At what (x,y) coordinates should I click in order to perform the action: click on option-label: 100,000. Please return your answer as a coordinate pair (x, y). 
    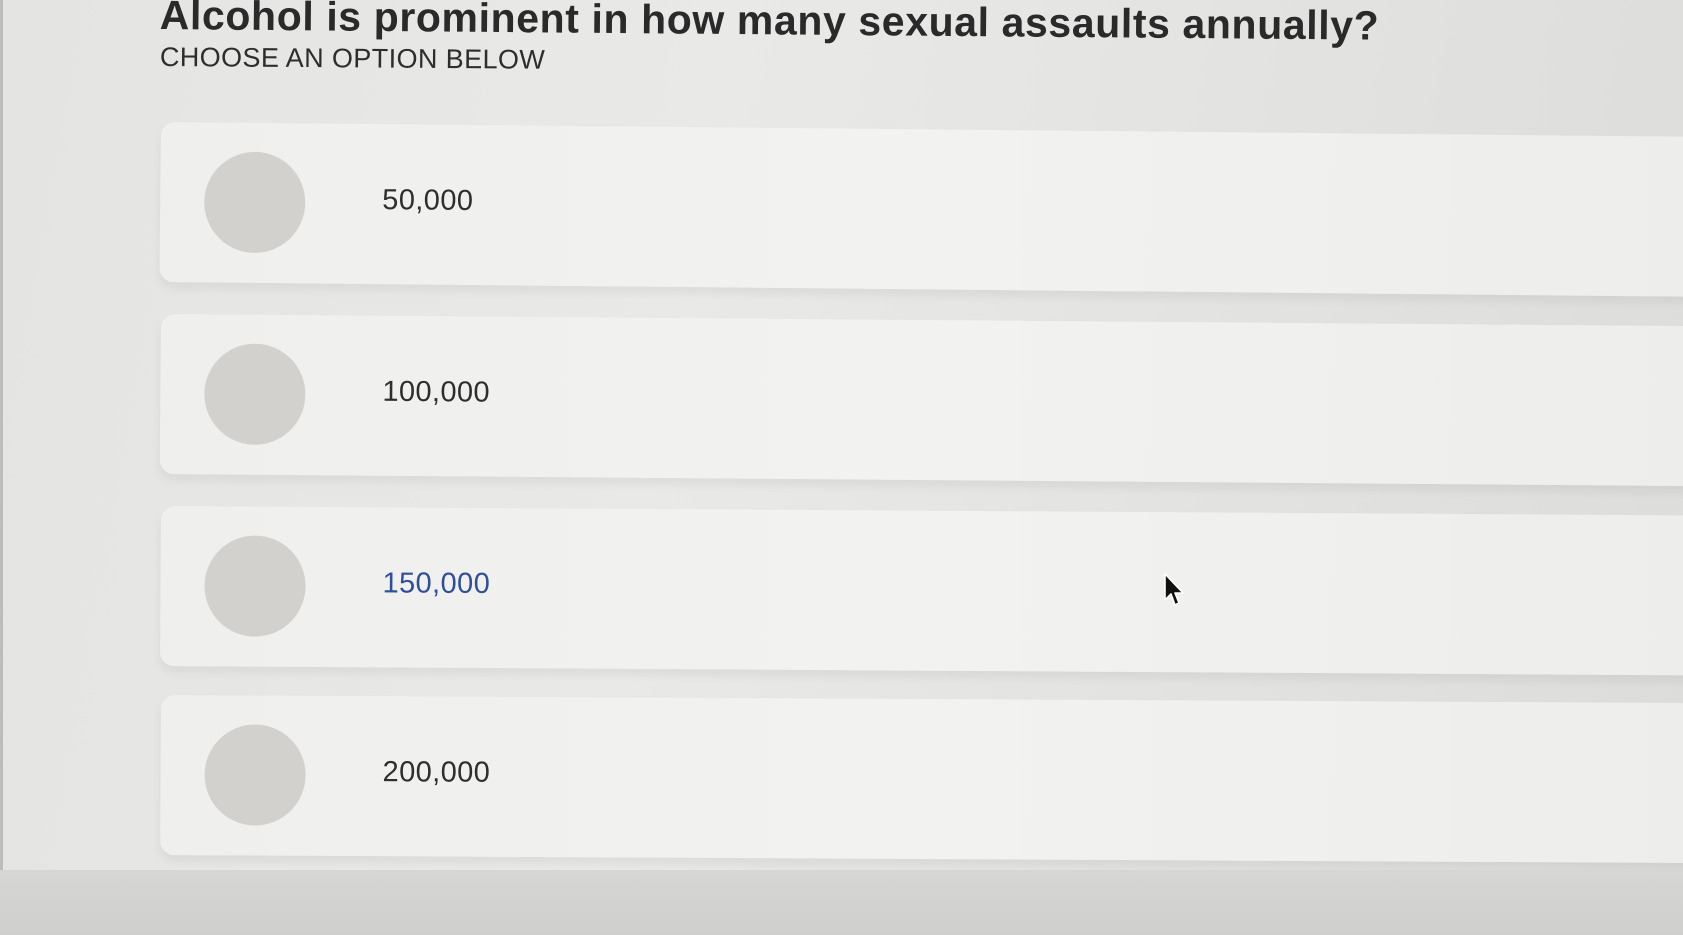
    Looking at the image, I should click on (436, 392).